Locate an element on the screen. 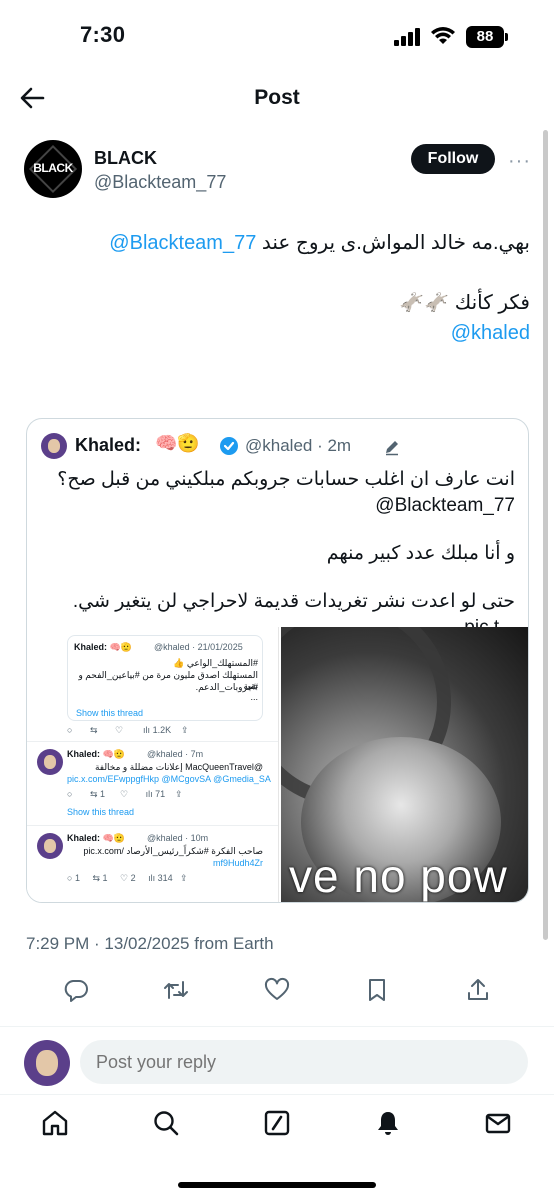 This screenshot has height=1200, width=554. avatar is located at coordinates (47, 1063).